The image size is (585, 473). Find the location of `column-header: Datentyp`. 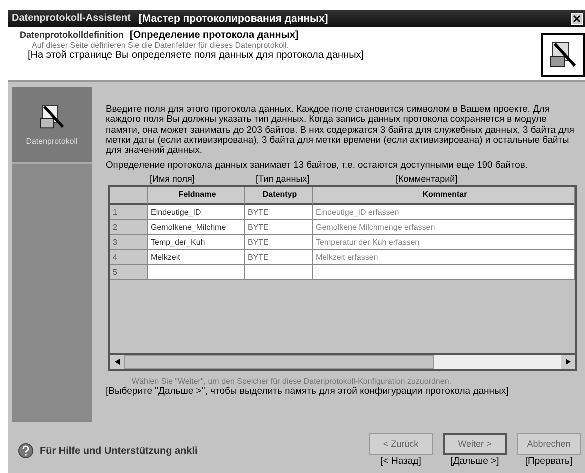

column-header: Datentyp is located at coordinates (279, 196).